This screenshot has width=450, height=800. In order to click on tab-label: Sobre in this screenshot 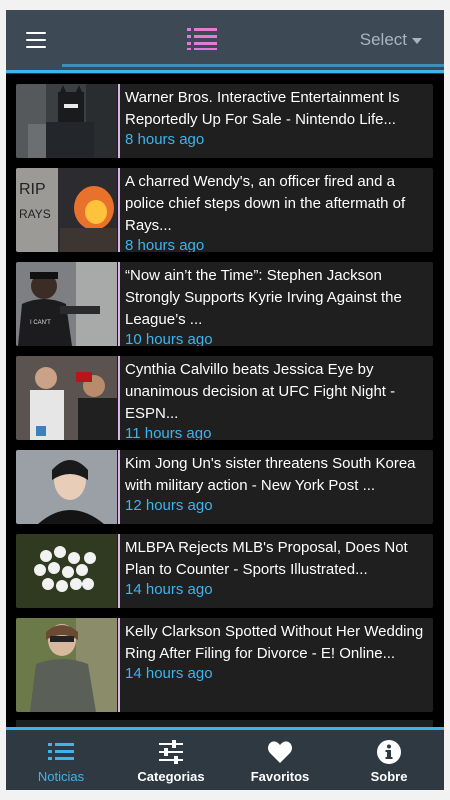, I will do `click(389, 776)`.